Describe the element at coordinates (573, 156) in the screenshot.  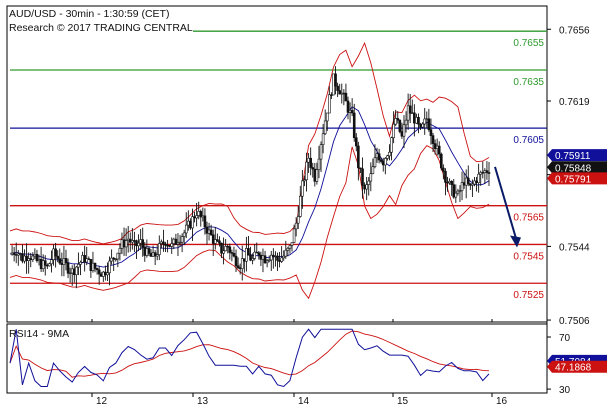
I see `price-tag-label: 0.75911` at that location.